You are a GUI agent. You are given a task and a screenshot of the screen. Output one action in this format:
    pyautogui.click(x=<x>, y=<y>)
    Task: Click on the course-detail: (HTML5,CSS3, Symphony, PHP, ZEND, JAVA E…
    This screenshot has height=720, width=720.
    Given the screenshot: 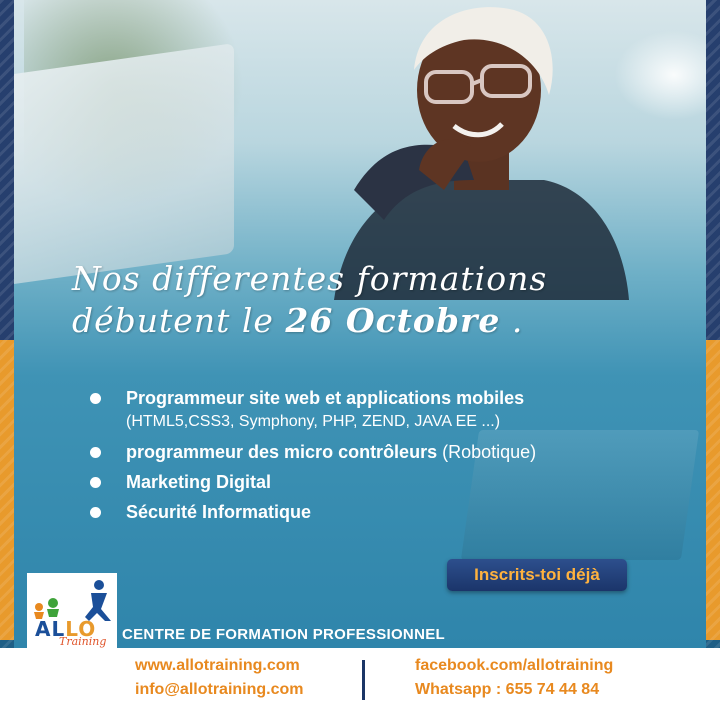 What is the action you would take?
    pyautogui.click(x=313, y=421)
    